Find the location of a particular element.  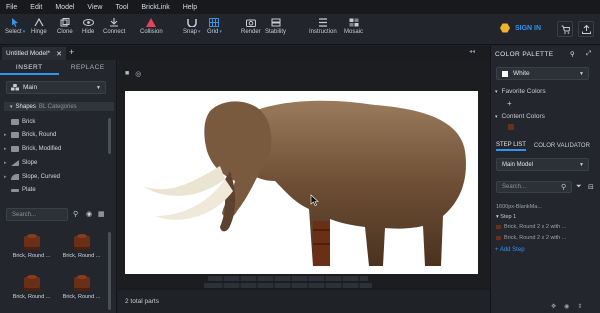

palette-dropdown: Main ▼ is located at coordinates (56, 87).